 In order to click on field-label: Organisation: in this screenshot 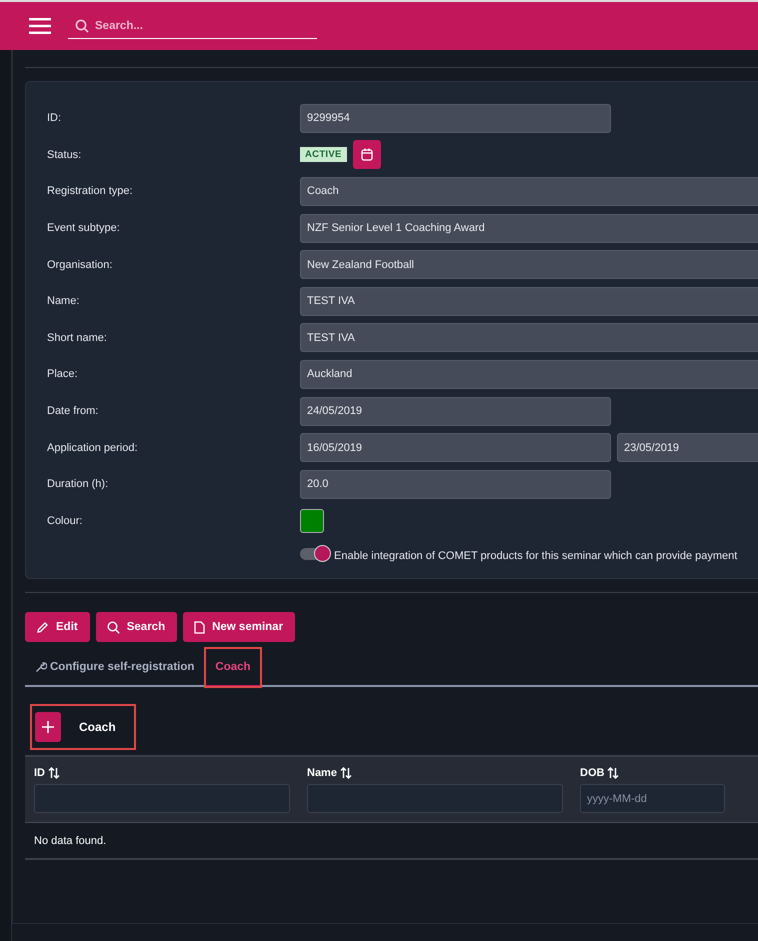, I will do `click(80, 264)`.